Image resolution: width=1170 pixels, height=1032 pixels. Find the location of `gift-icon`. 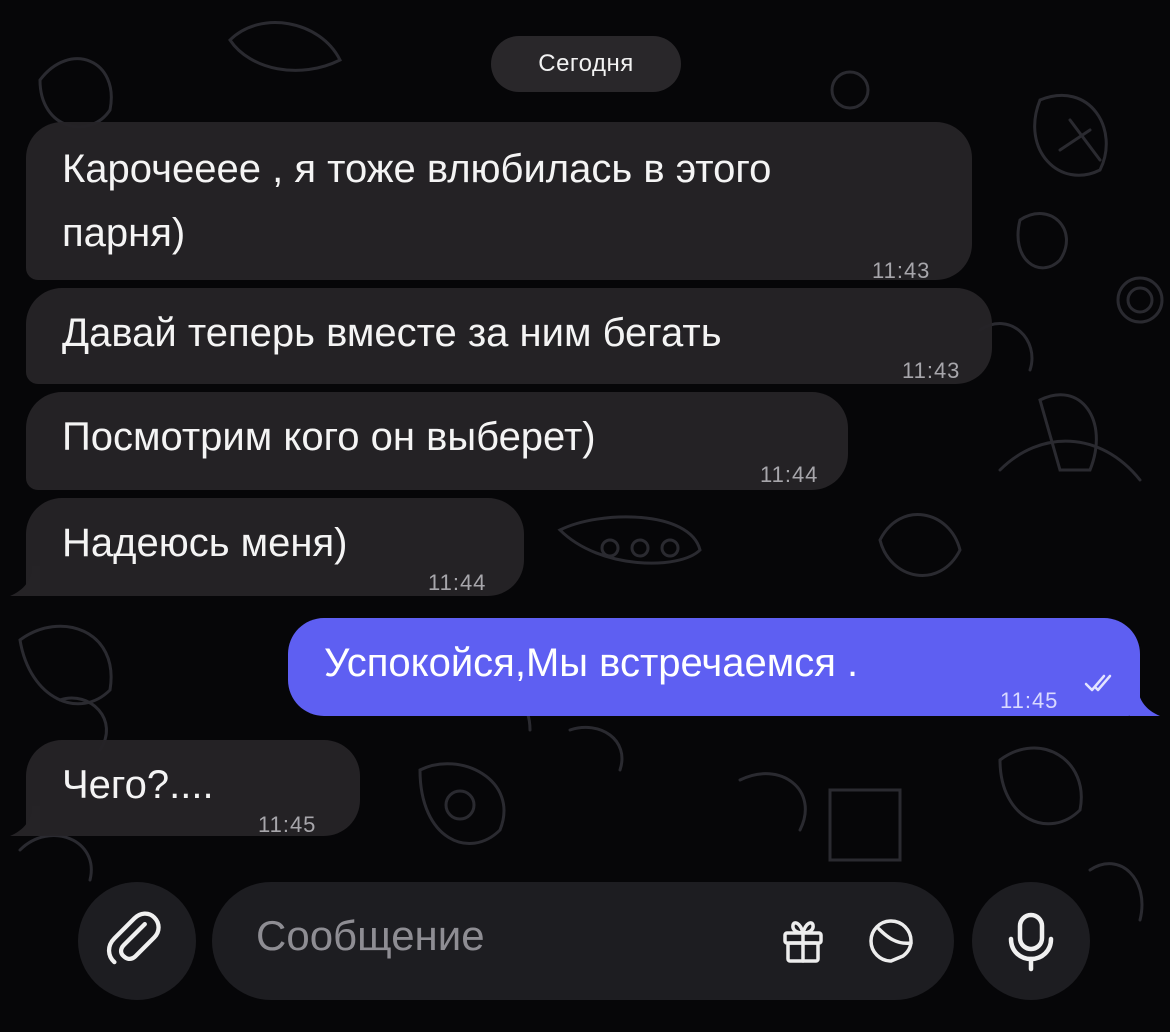

gift-icon is located at coordinates (803, 942).